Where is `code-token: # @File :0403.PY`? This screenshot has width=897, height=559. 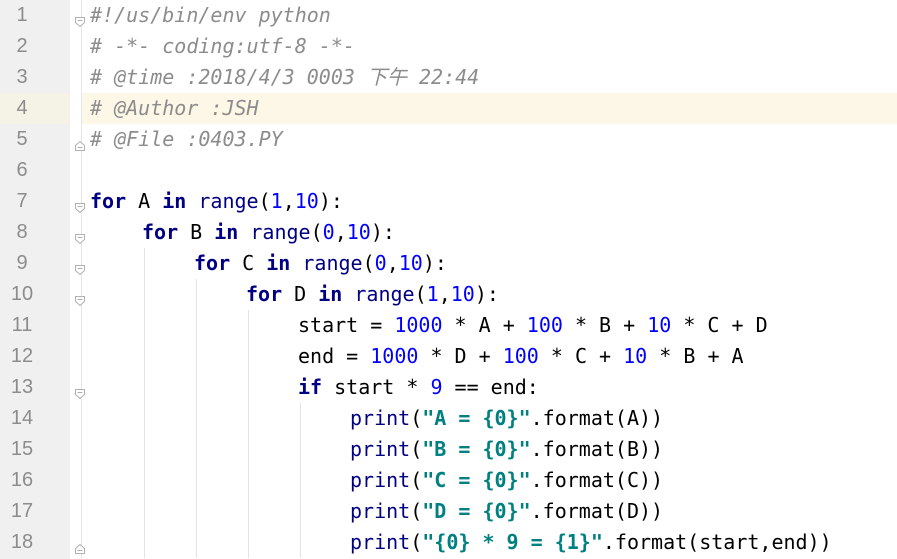
code-token: # @File :0403.PY is located at coordinates (186, 139).